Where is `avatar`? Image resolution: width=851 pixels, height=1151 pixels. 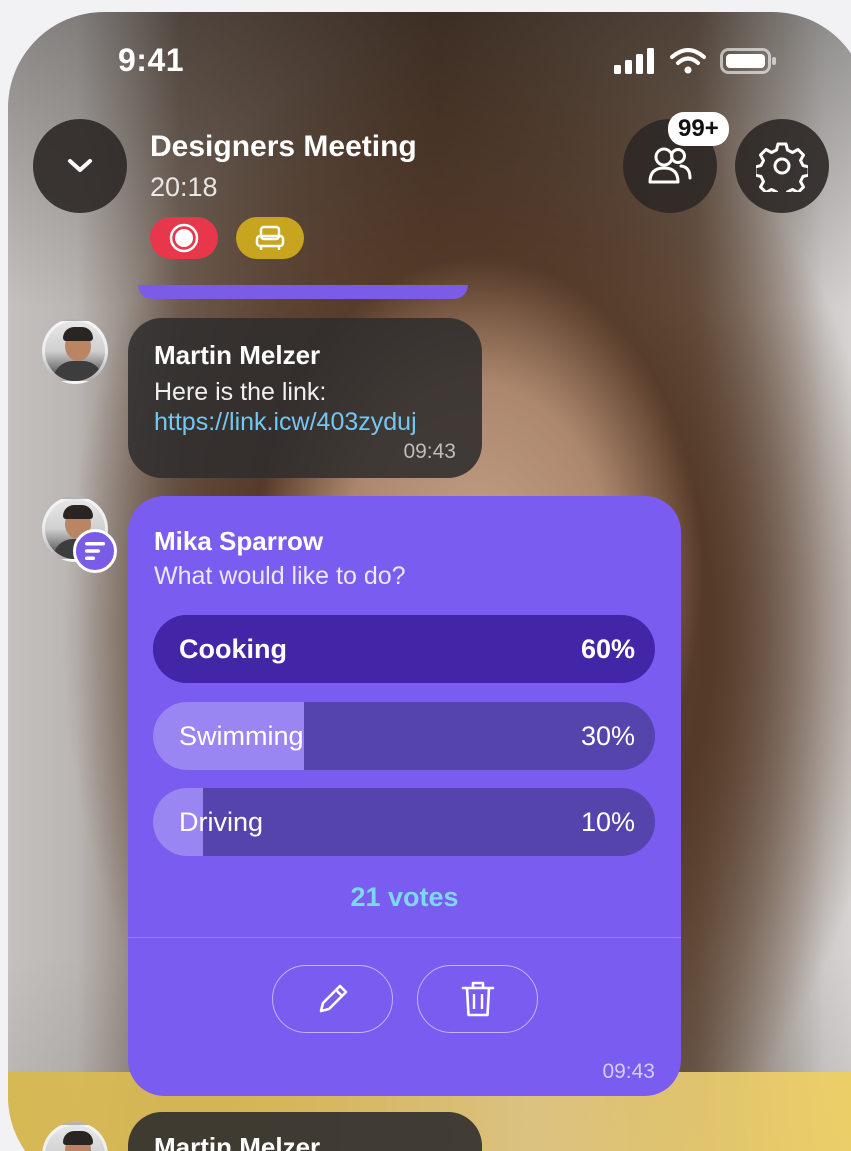 avatar is located at coordinates (75, 351).